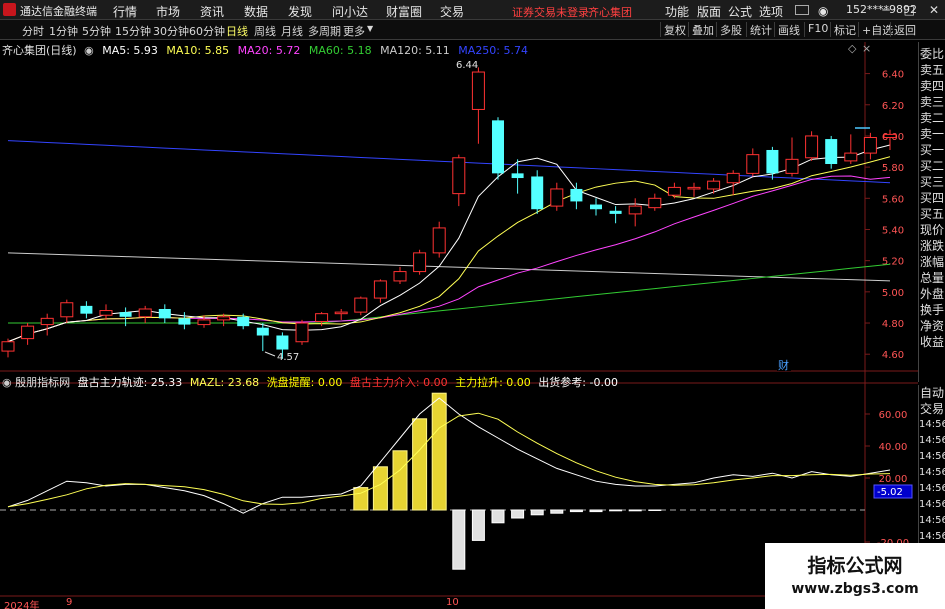 This screenshot has width=945, height=609. What do you see at coordinates (931, 342) in the screenshot?
I see `quote-item: 收益` at bounding box center [931, 342].